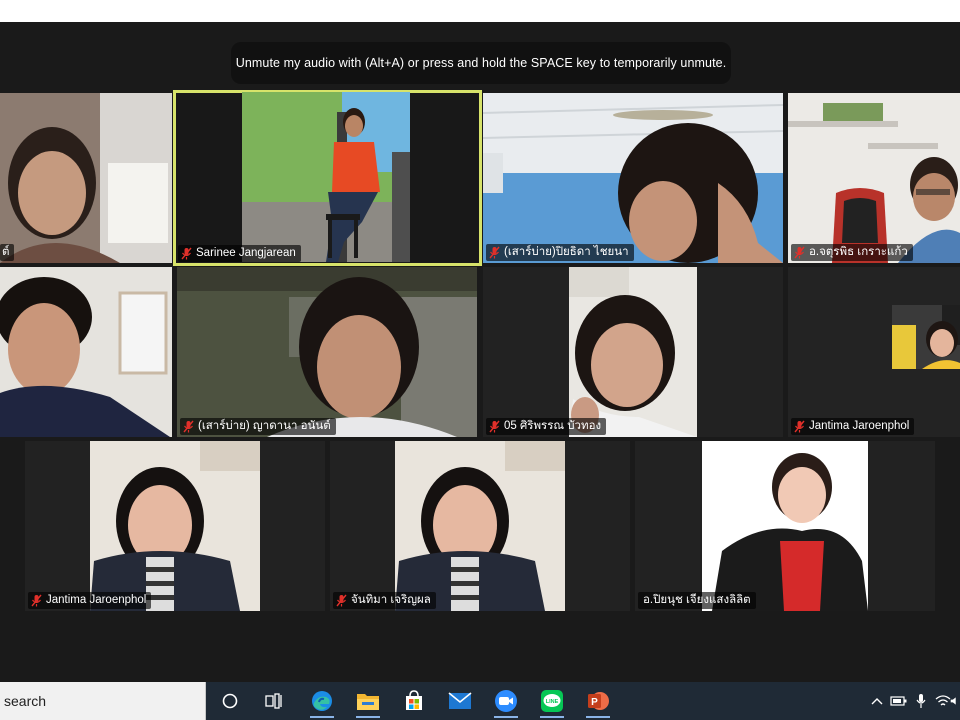  Describe the element at coordinates (264, 426) in the screenshot. I see `participant-name-6: (เสาร์บ่าย) ญาดานา อนันต์` at that location.